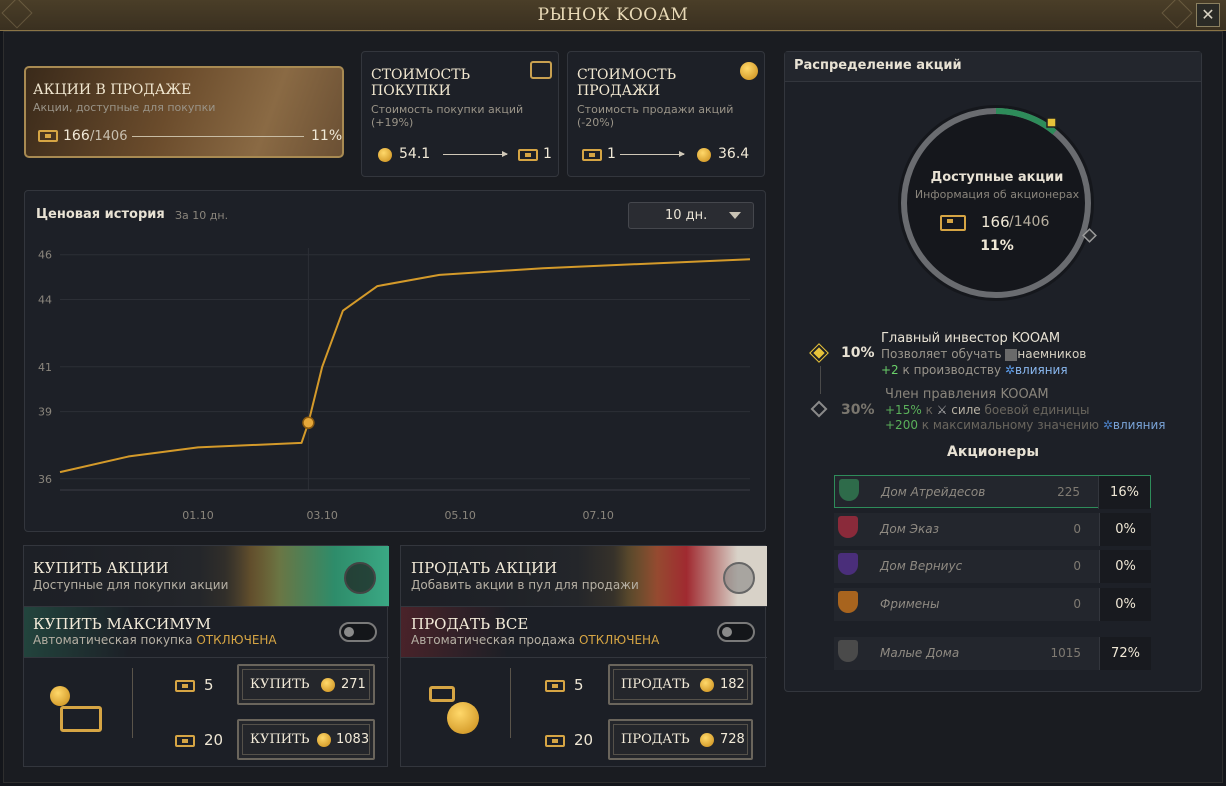  I want to click on shares-available: 166, so click(76, 136).